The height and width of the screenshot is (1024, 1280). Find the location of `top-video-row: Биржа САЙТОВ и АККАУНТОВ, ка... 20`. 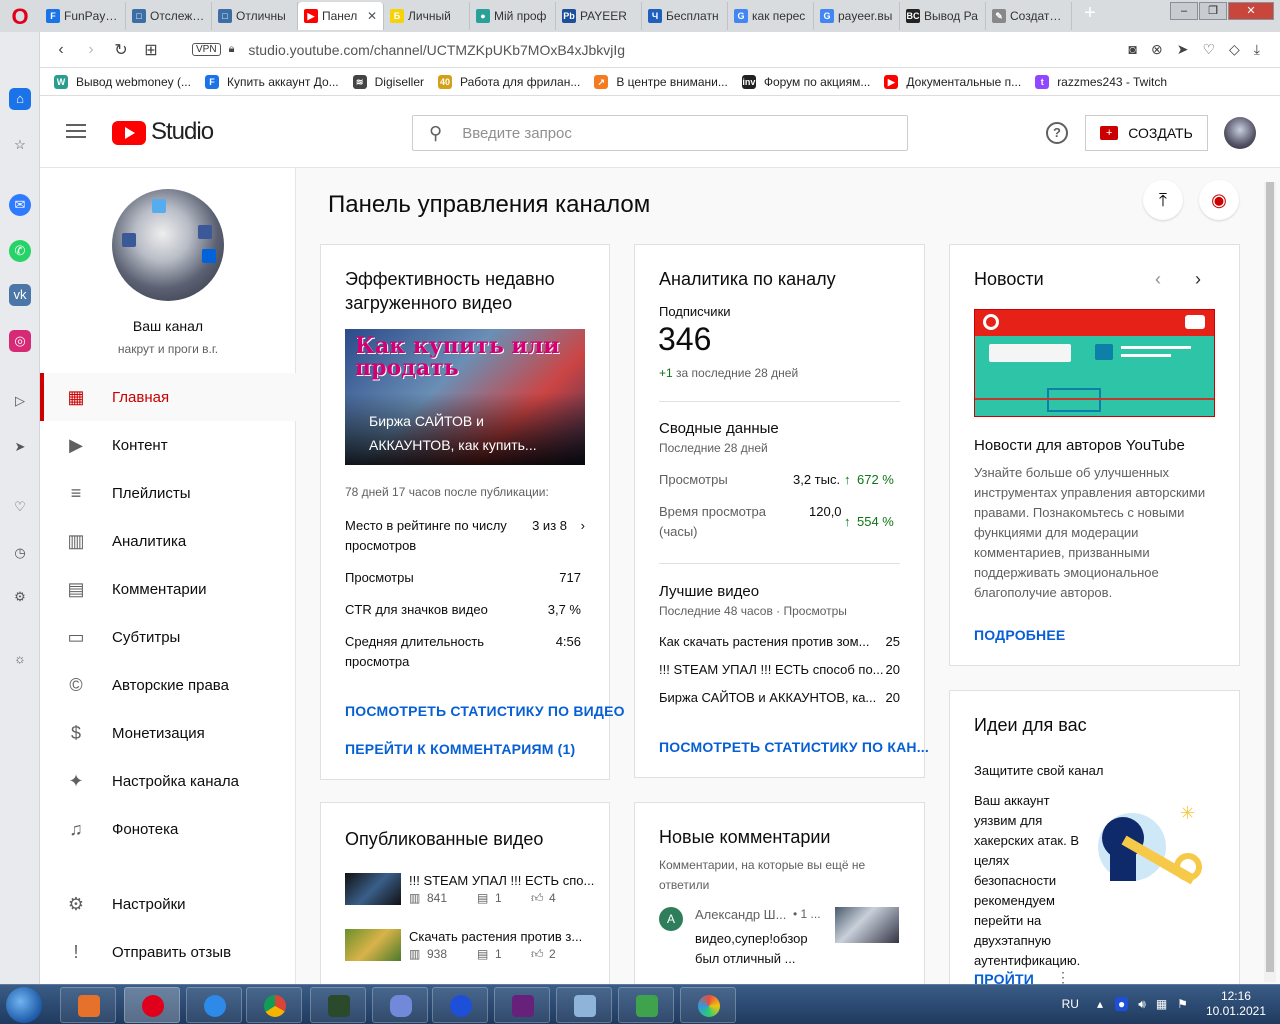

top-video-row: Биржа САЙТОВ и АККАУНТОВ, ка... 20 is located at coordinates (779, 698).